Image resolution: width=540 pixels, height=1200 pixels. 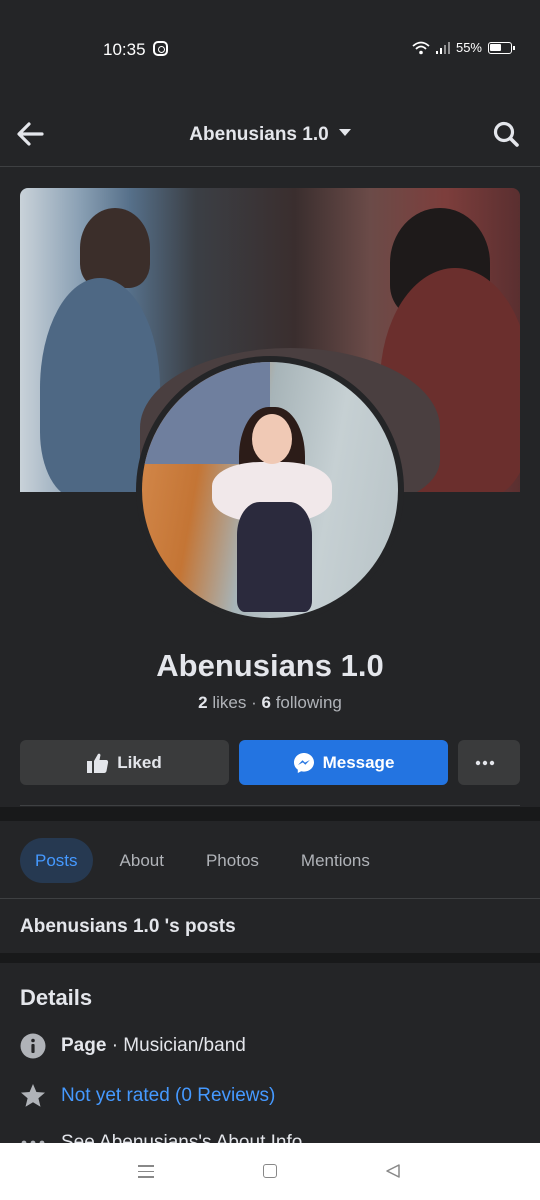 What do you see at coordinates (232, 860) in the screenshot?
I see `tab-photos: Photos` at bounding box center [232, 860].